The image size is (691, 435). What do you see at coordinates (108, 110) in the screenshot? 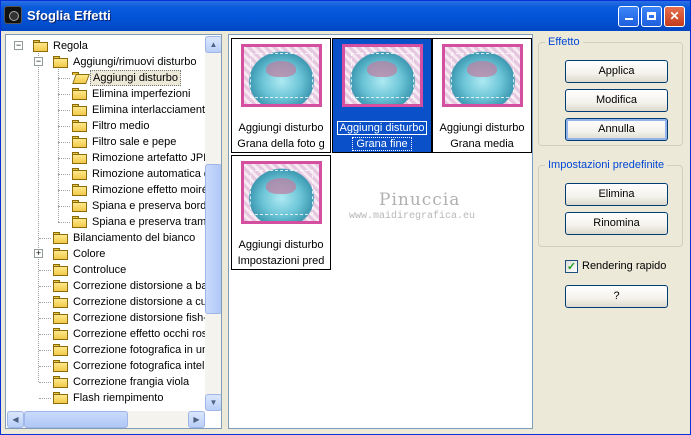
I see `tree-item: Elimina interlacciamento` at bounding box center [108, 110].